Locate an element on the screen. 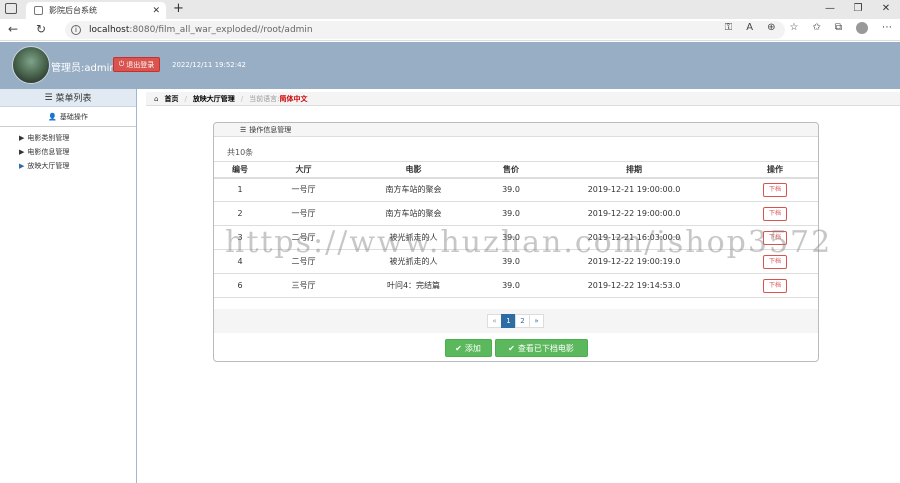 This screenshot has height=483, width=900. maximize-icon: ❐ is located at coordinates (858, 9).